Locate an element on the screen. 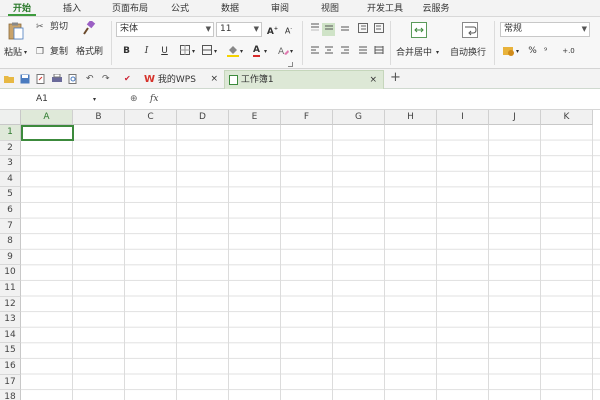 The height and width of the screenshot is (400, 600). font-size-select: 11 ▼ is located at coordinates (239, 29).